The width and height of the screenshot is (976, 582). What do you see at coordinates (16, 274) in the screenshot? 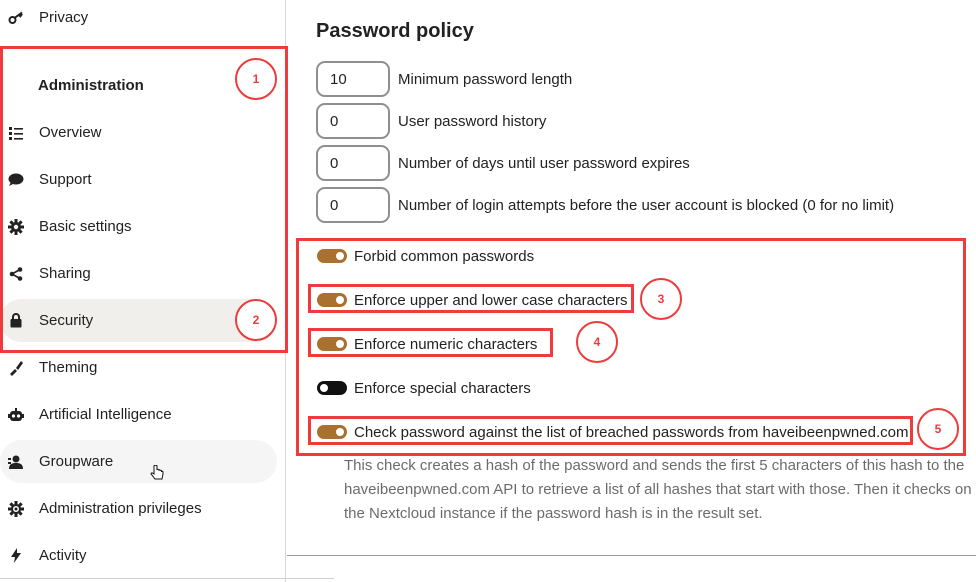
I see `share-icon` at bounding box center [16, 274].